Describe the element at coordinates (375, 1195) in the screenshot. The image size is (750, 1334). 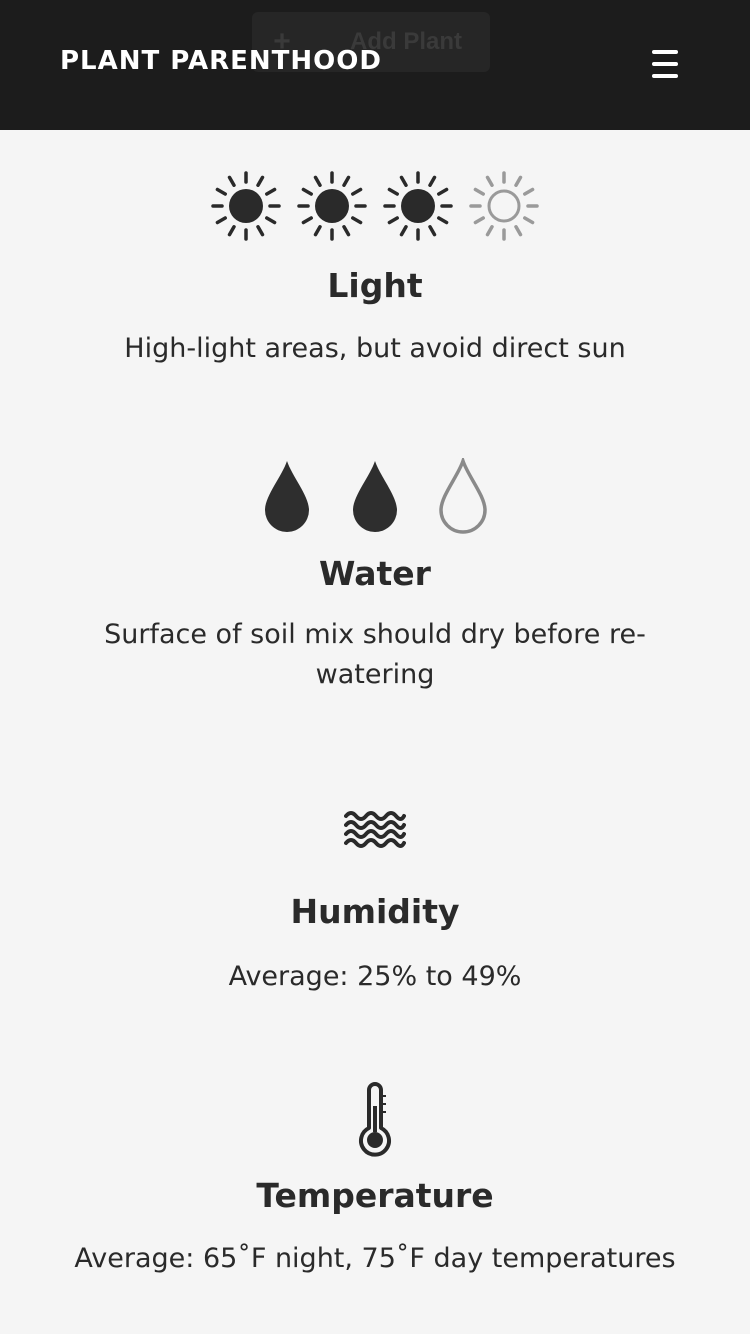
I see `temperature-title: Temperature` at that location.